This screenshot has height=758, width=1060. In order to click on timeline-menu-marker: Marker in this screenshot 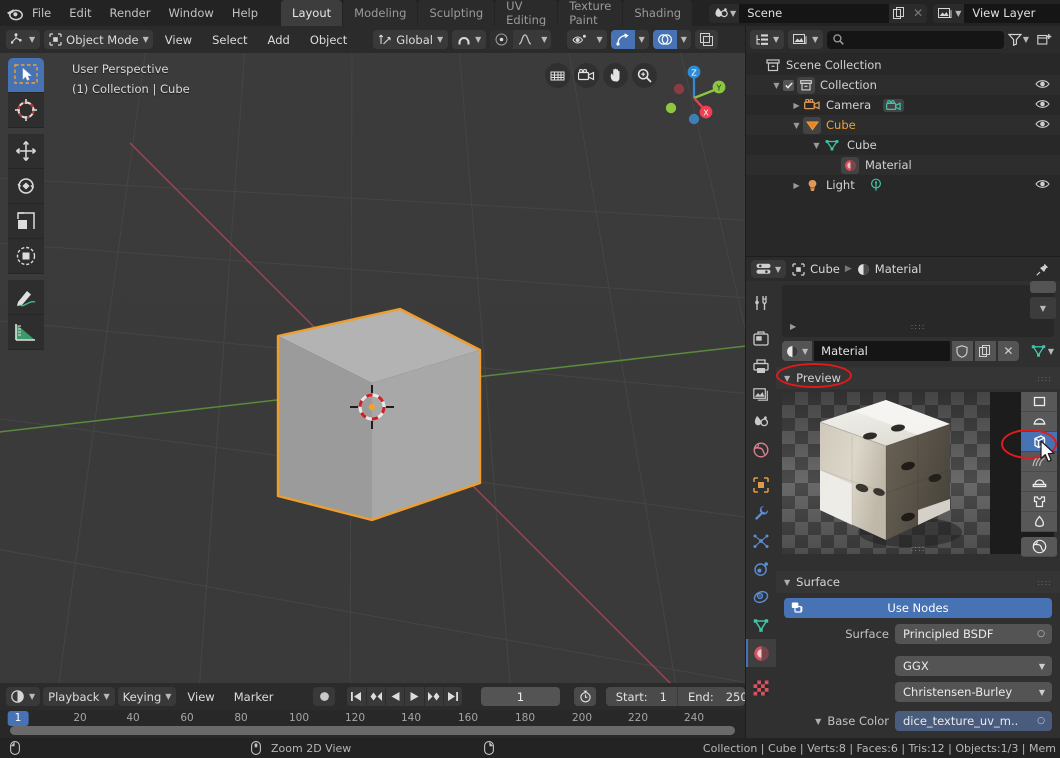, I will do `click(254, 696)`.